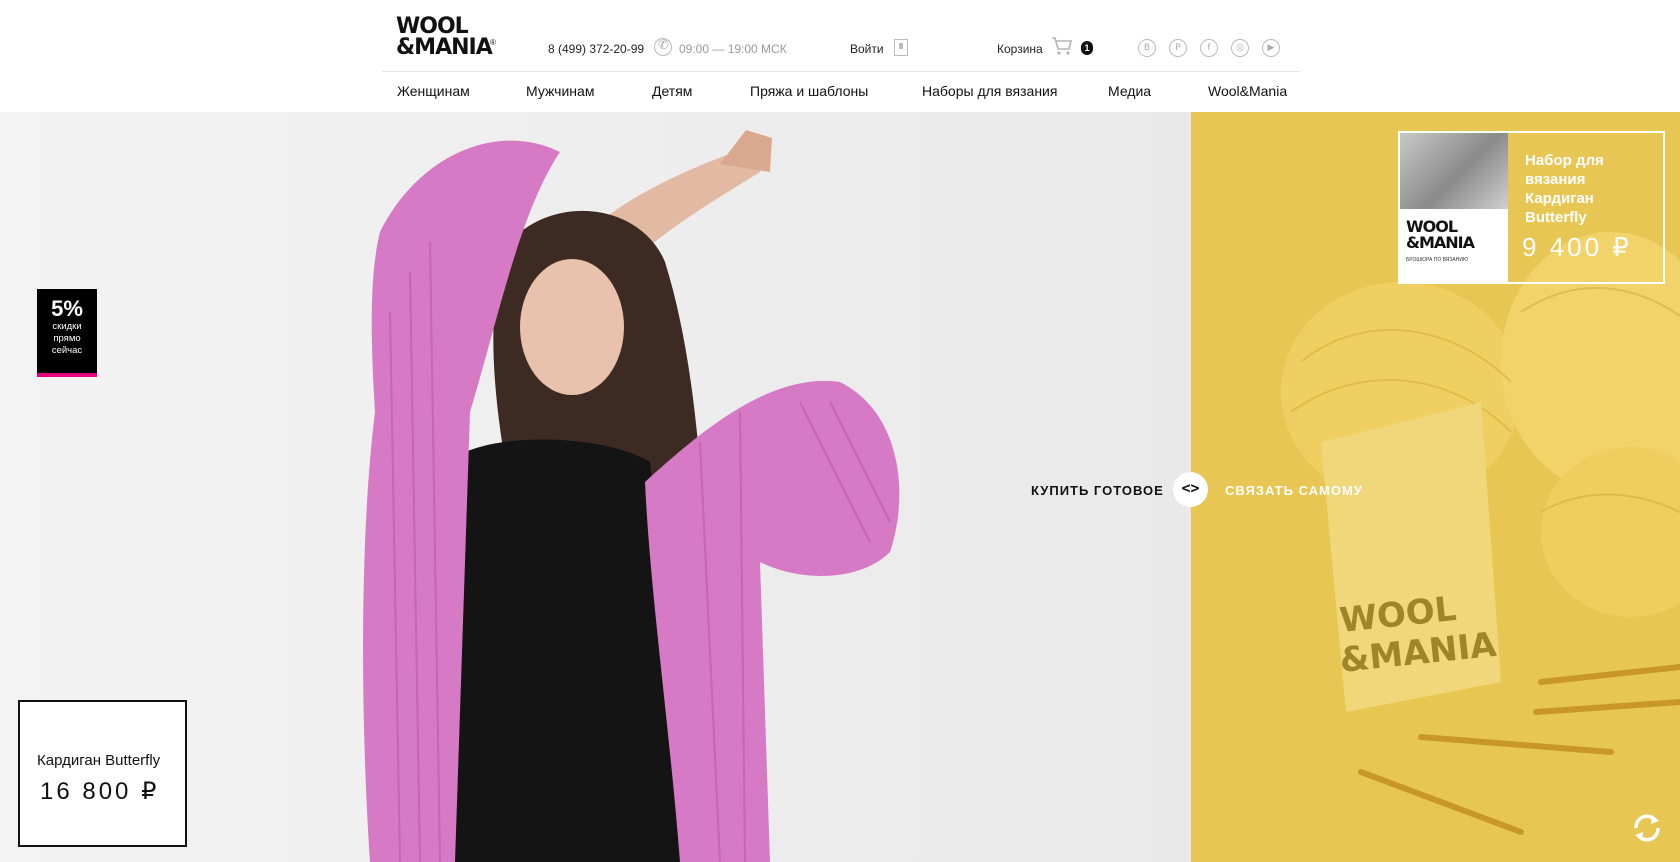  What do you see at coordinates (67, 333) in the screenshot?
I see `discount-badge: 5% скидки прямо сейчас` at bounding box center [67, 333].